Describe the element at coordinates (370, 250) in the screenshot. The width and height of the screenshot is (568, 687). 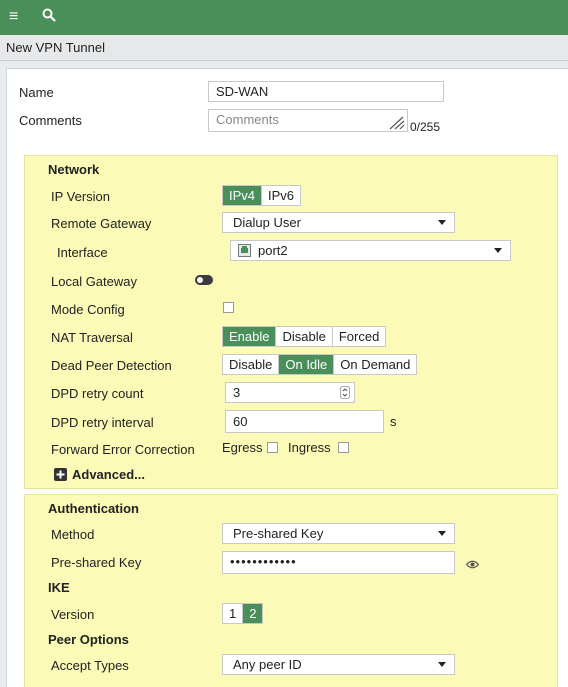
I see `interface-select: port2` at that location.